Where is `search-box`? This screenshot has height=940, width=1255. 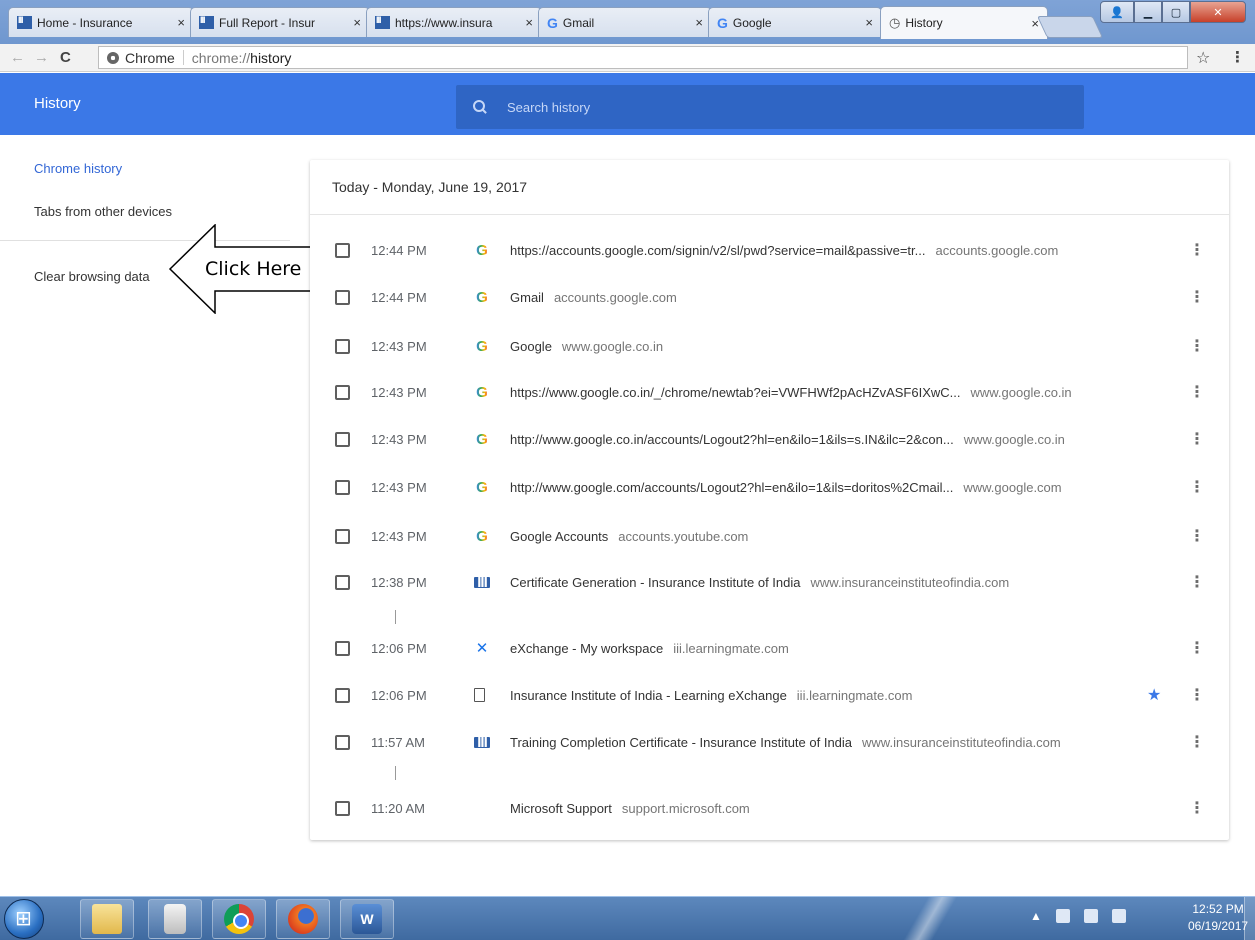 search-box is located at coordinates (770, 107).